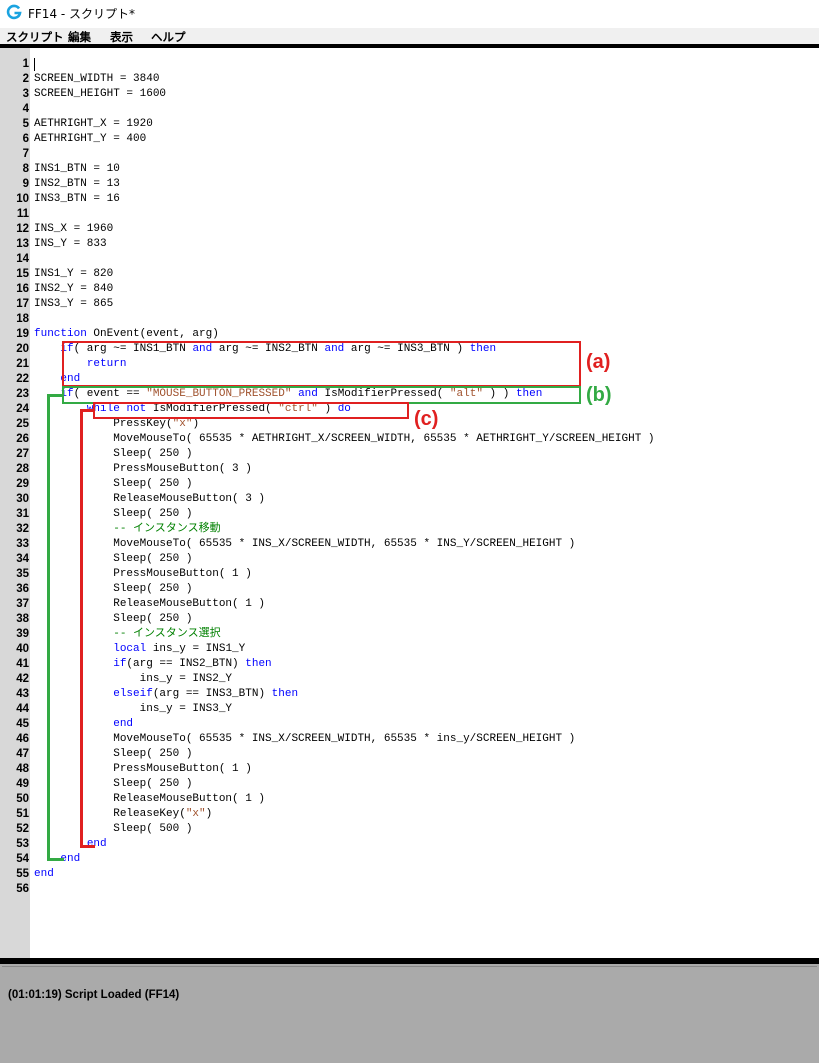  Describe the element at coordinates (22, 499) in the screenshot. I see `line-number: 30` at that location.